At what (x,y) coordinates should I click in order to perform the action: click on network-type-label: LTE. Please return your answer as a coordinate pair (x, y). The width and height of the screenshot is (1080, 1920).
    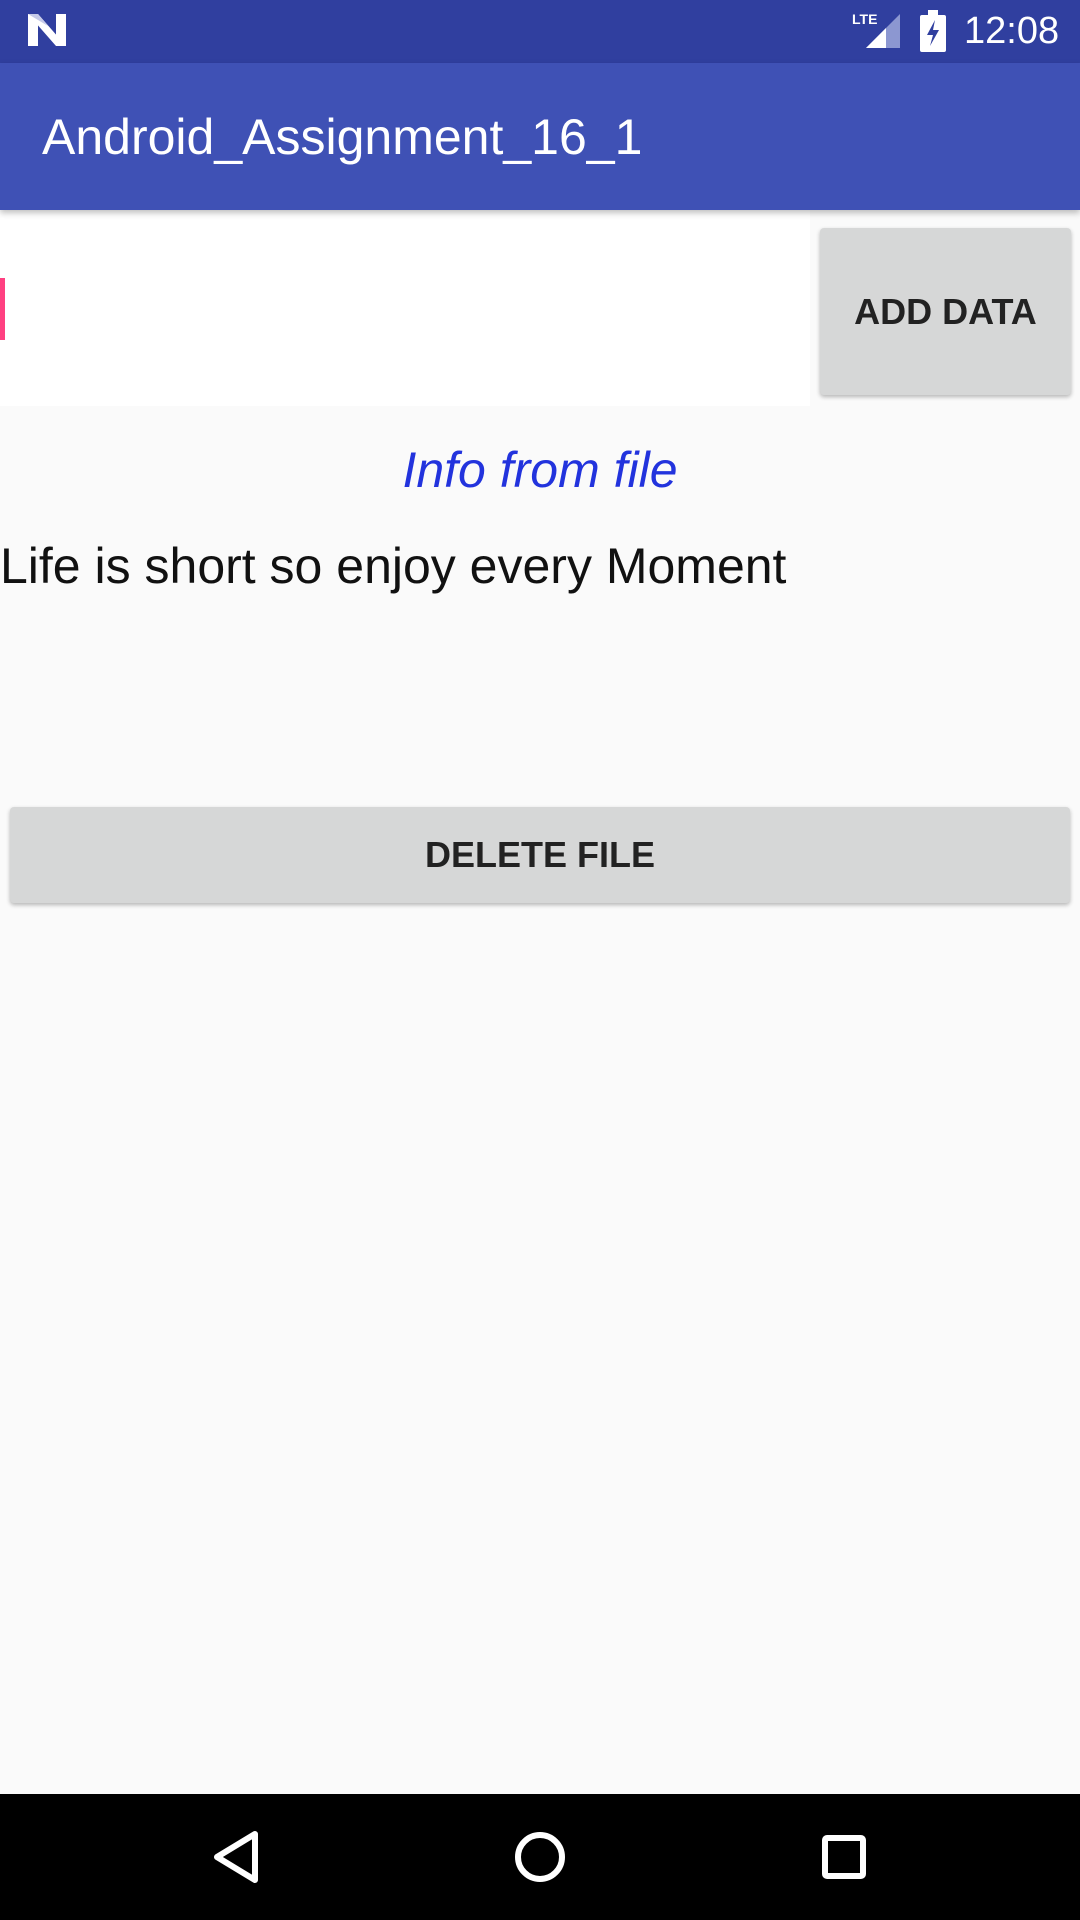
    Looking at the image, I should click on (864, 19).